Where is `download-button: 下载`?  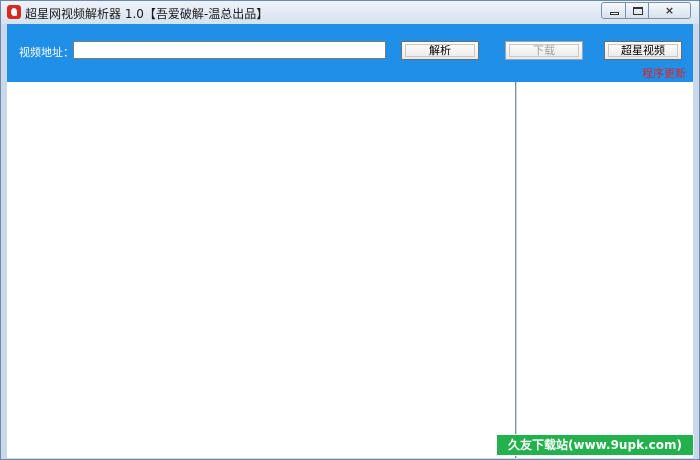
download-button: 下载 is located at coordinates (544, 50).